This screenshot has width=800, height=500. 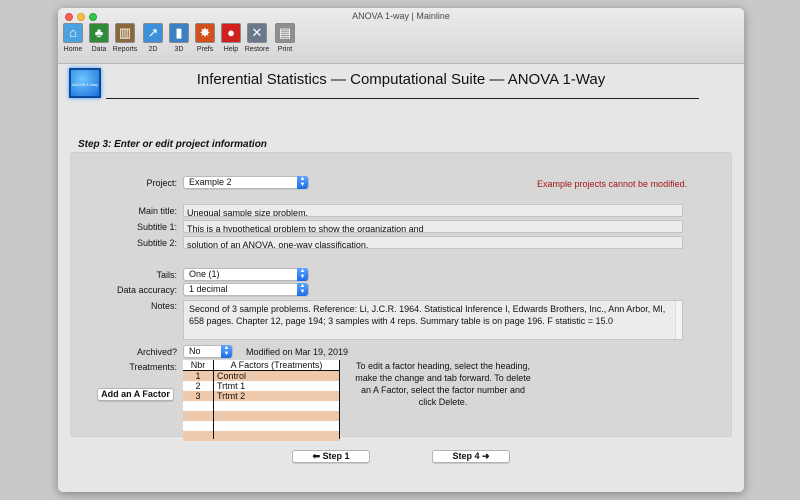 I want to click on toolbar-button-data: ♣ Data, so click(x=99, y=42).